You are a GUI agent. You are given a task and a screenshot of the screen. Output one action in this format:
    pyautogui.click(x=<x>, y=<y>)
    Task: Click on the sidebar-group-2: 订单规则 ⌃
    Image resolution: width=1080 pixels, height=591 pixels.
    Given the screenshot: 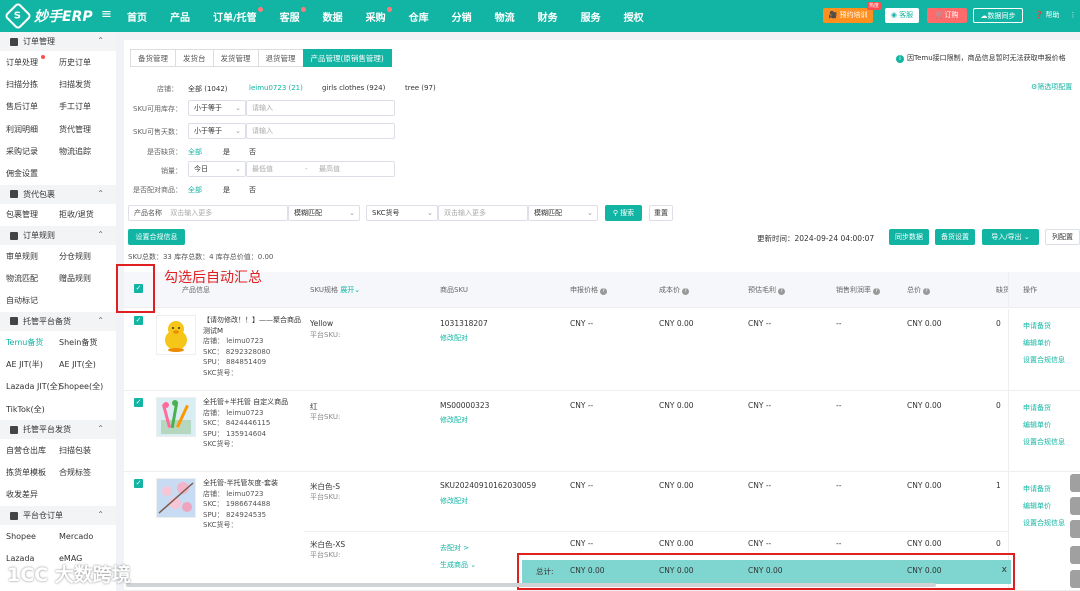 What is the action you would take?
    pyautogui.click(x=58, y=236)
    